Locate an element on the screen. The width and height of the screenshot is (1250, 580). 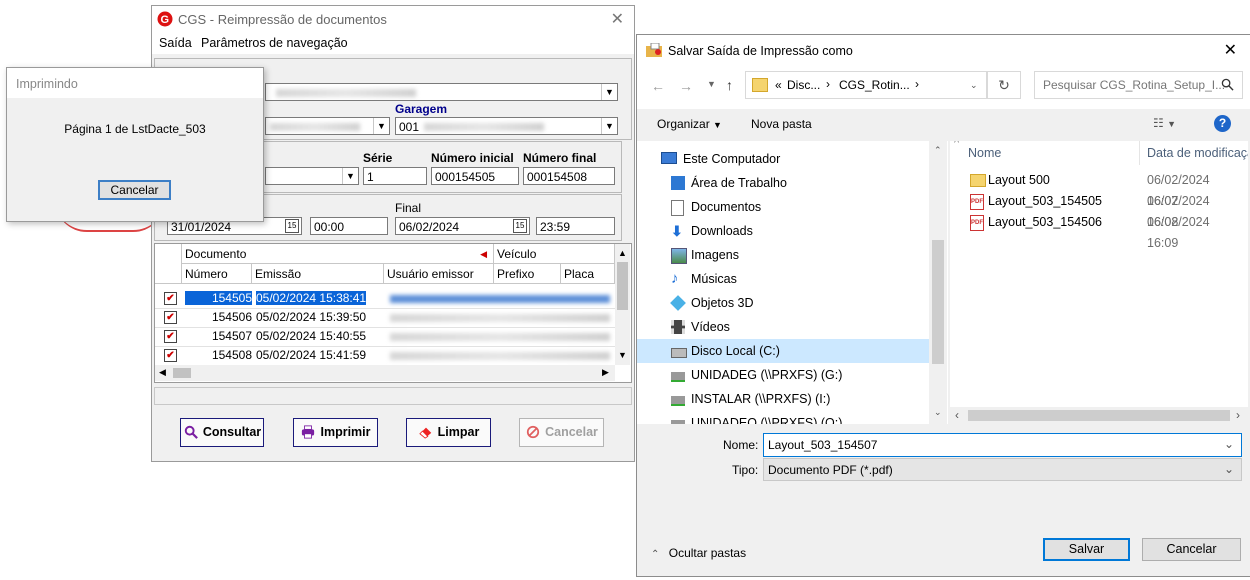
col-prefixo: Prefixo is located at coordinates (527, 274).